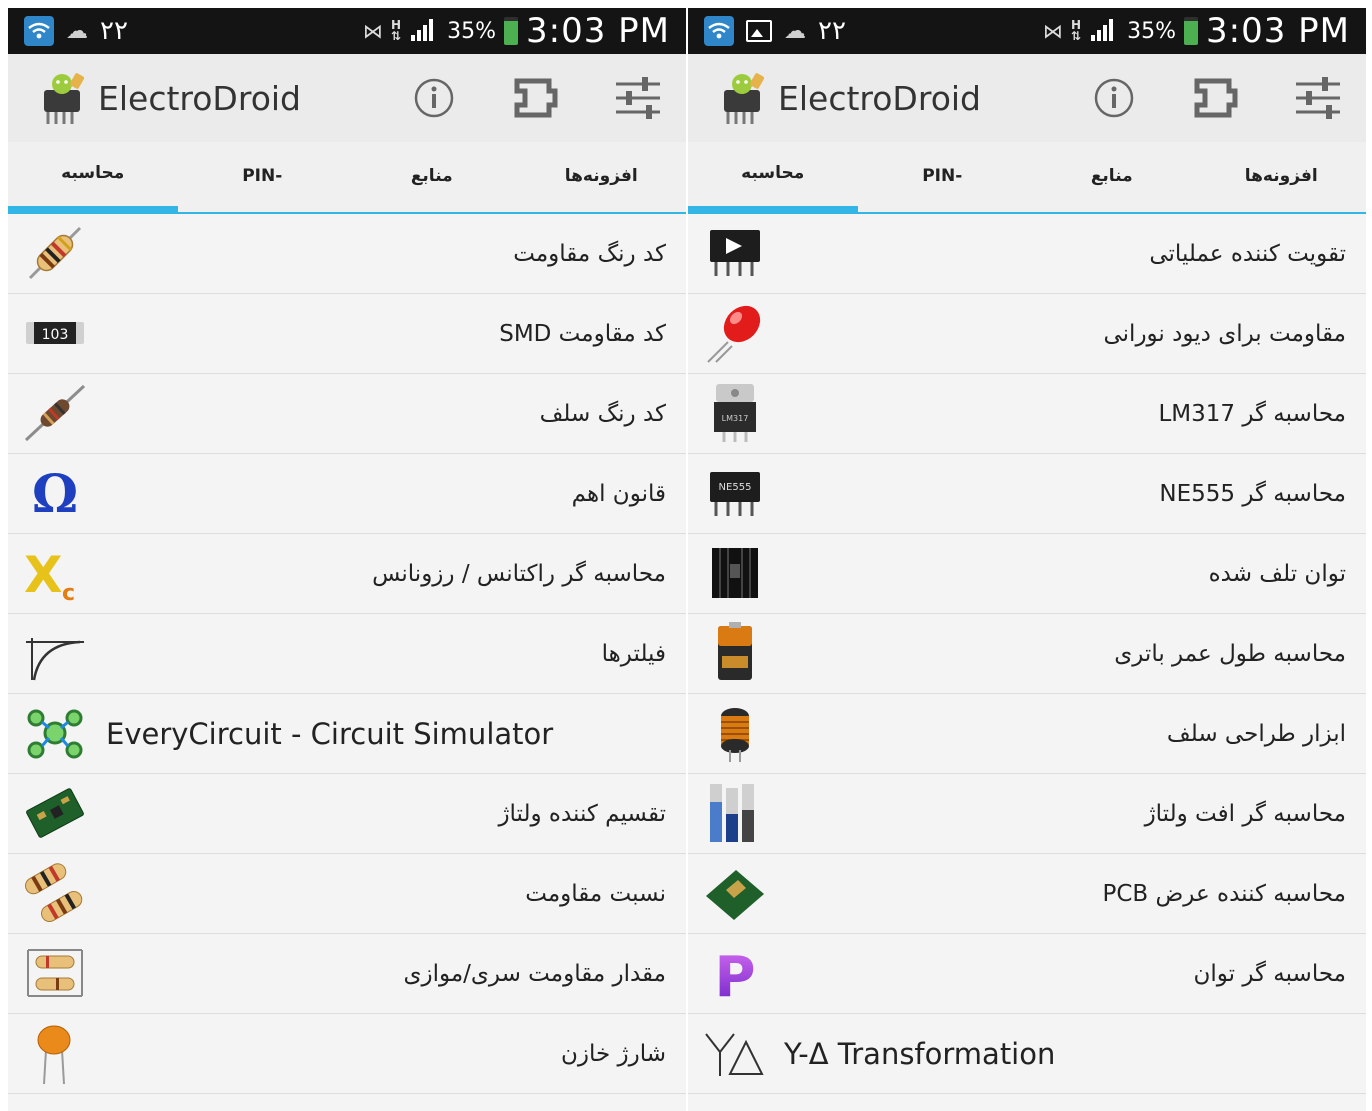 The height and width of the screenshot is (1111, 1372). I want to click on list-item-label: محاسبه کننده عرض PCB, so click(1224, 894).